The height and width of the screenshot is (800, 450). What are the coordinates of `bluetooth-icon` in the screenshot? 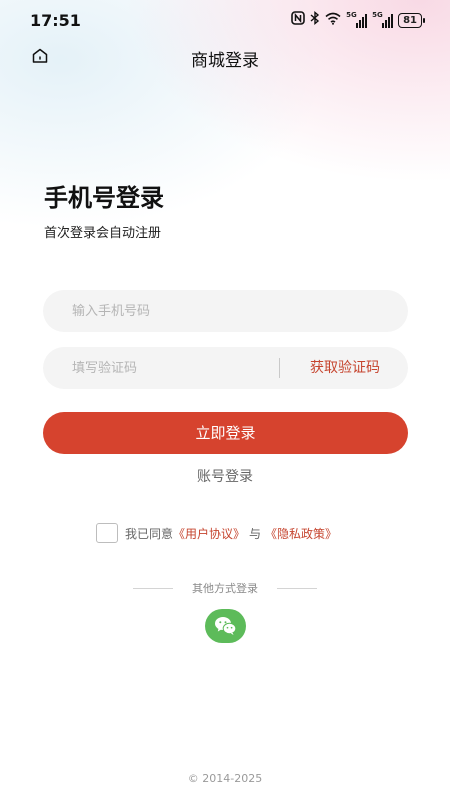 It's located at (315, 20).